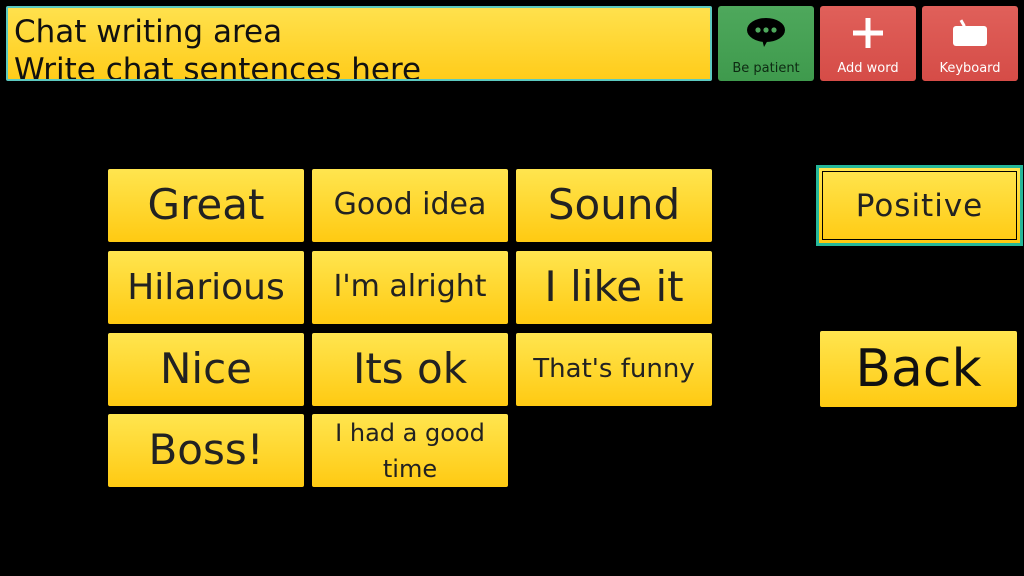  I want to click on word-button-good-idea: Good idea, so click(410, 205).